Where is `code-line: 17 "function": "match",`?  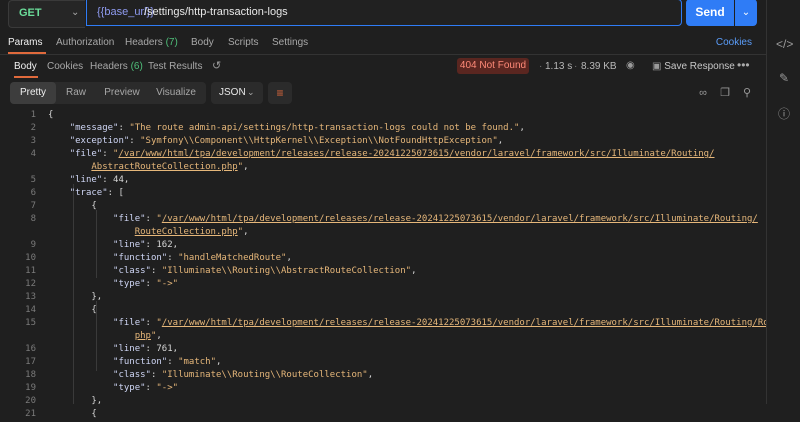 code-line: 17 "function": "match", is located at coordinates (383, 363).